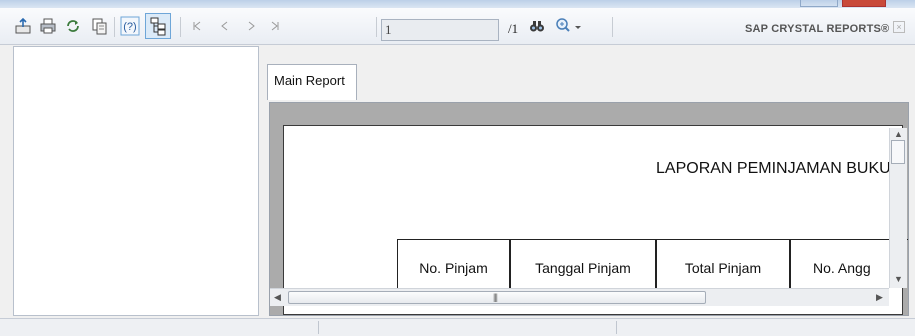 The height and width of the screenshot is (336, 915). I want to click on report-tab-strip: Main Report, so click(588, 83).